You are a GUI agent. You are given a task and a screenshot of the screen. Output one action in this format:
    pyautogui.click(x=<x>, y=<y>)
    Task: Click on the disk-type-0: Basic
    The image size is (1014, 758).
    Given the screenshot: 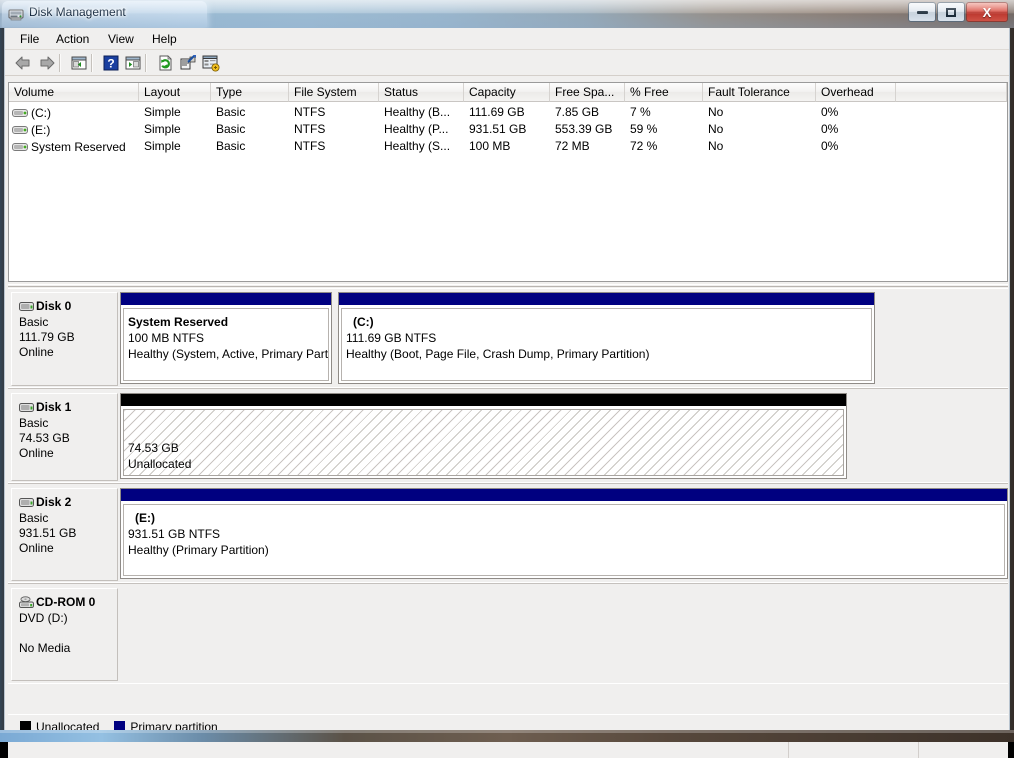 What is the action you would take?
    pyautogui.click(x=34, y=322)
    